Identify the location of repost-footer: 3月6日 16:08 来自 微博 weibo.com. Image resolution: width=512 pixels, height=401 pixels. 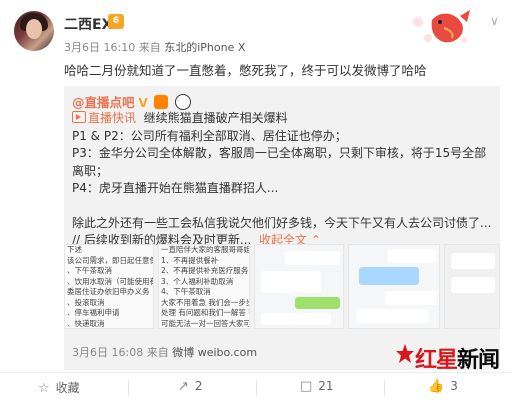
(164, 352).